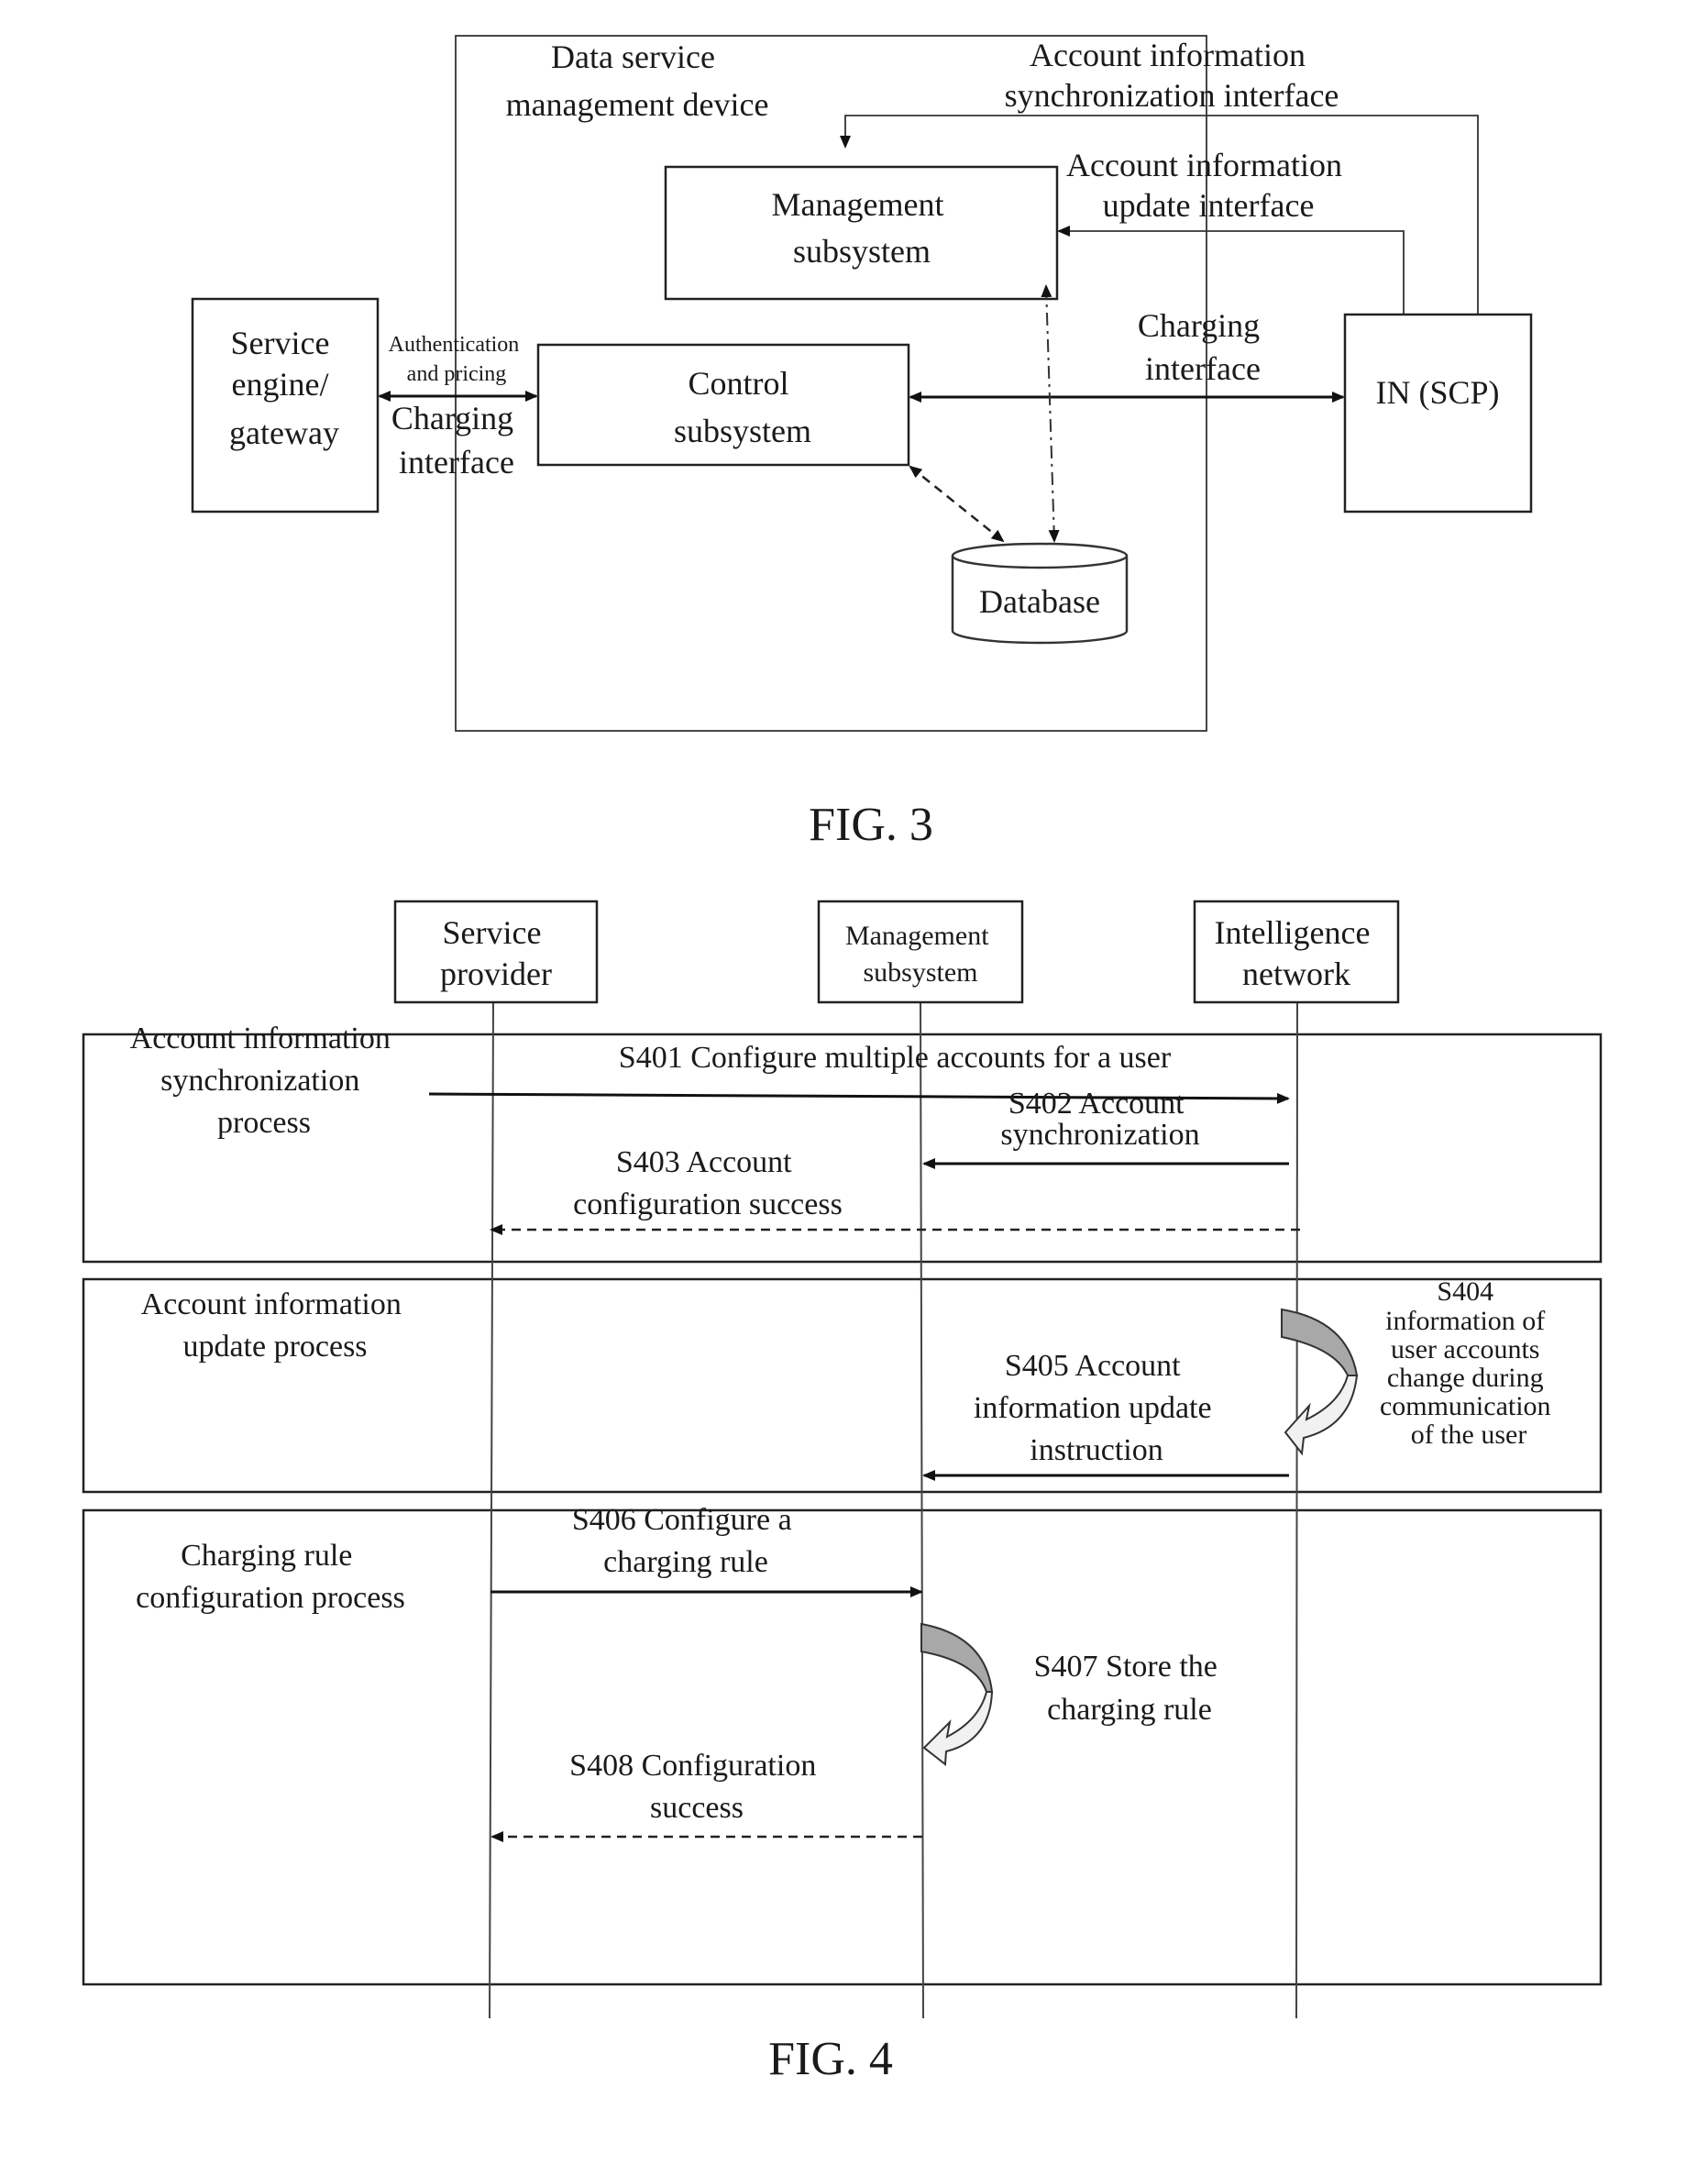  What do you see at coordinates (1208, 186) in the screenshot?
I see `update-interface-label: Account information update interface` at bounding box center [1208, 186].